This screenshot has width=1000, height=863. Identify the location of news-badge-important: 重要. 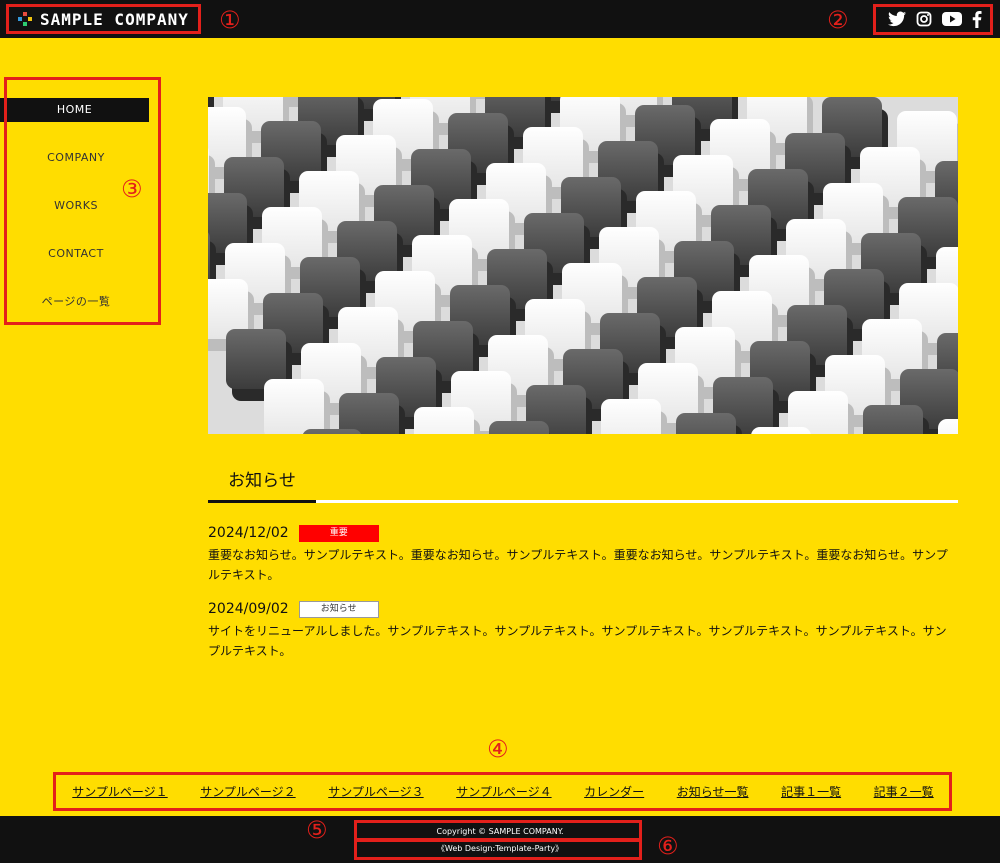
(338, 533).